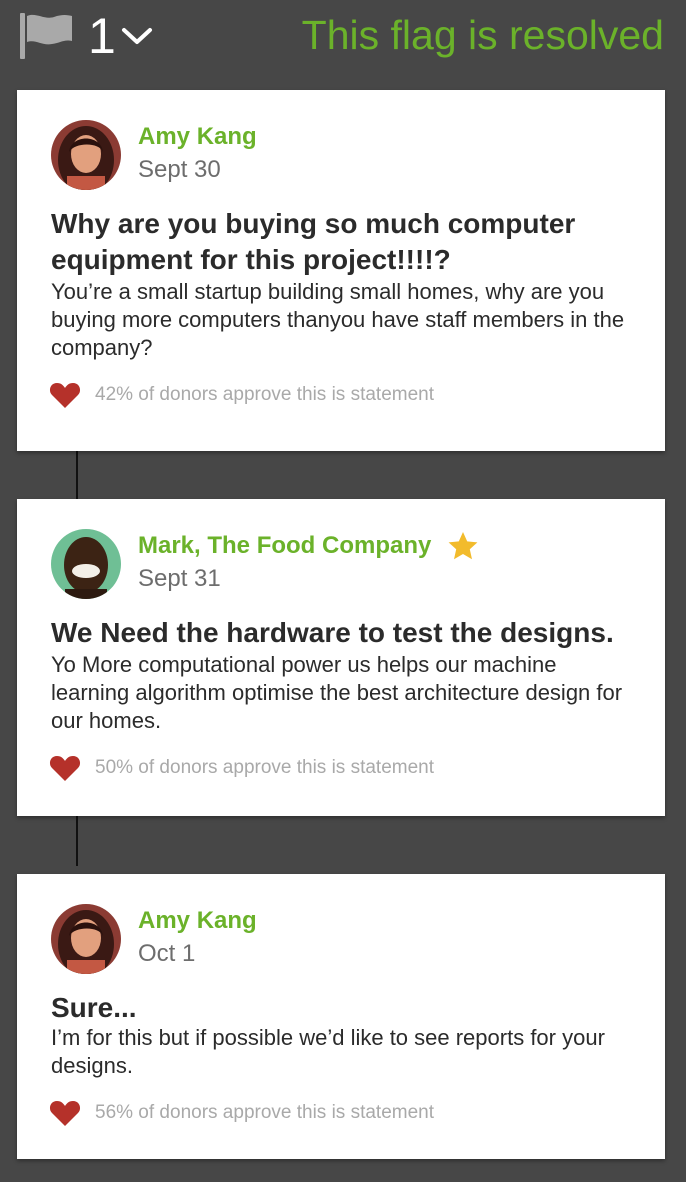 The width and height of the screenshot is (686, 1182). Describe the element at coordinates (482, 35) in the screenshot. I see `flag-status: This flag is resolved` at that location.